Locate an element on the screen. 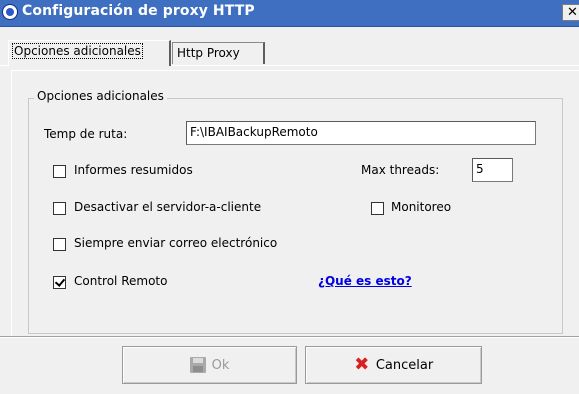  window-titlebar: Configuración de proxy HTTP ✕ is located at coordinates (289, 13).